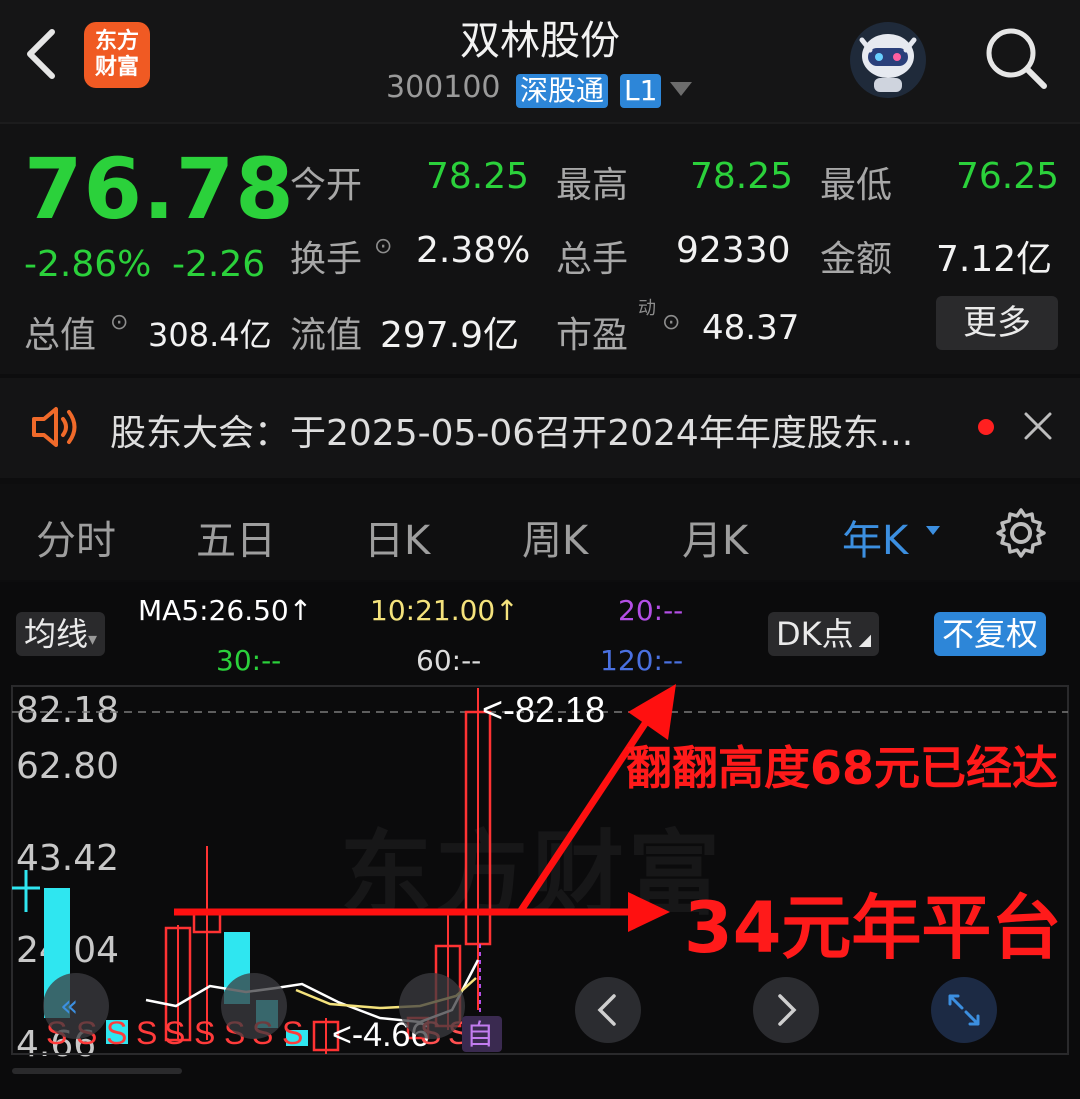  I want to click on unread-dot, so click(986, 427).